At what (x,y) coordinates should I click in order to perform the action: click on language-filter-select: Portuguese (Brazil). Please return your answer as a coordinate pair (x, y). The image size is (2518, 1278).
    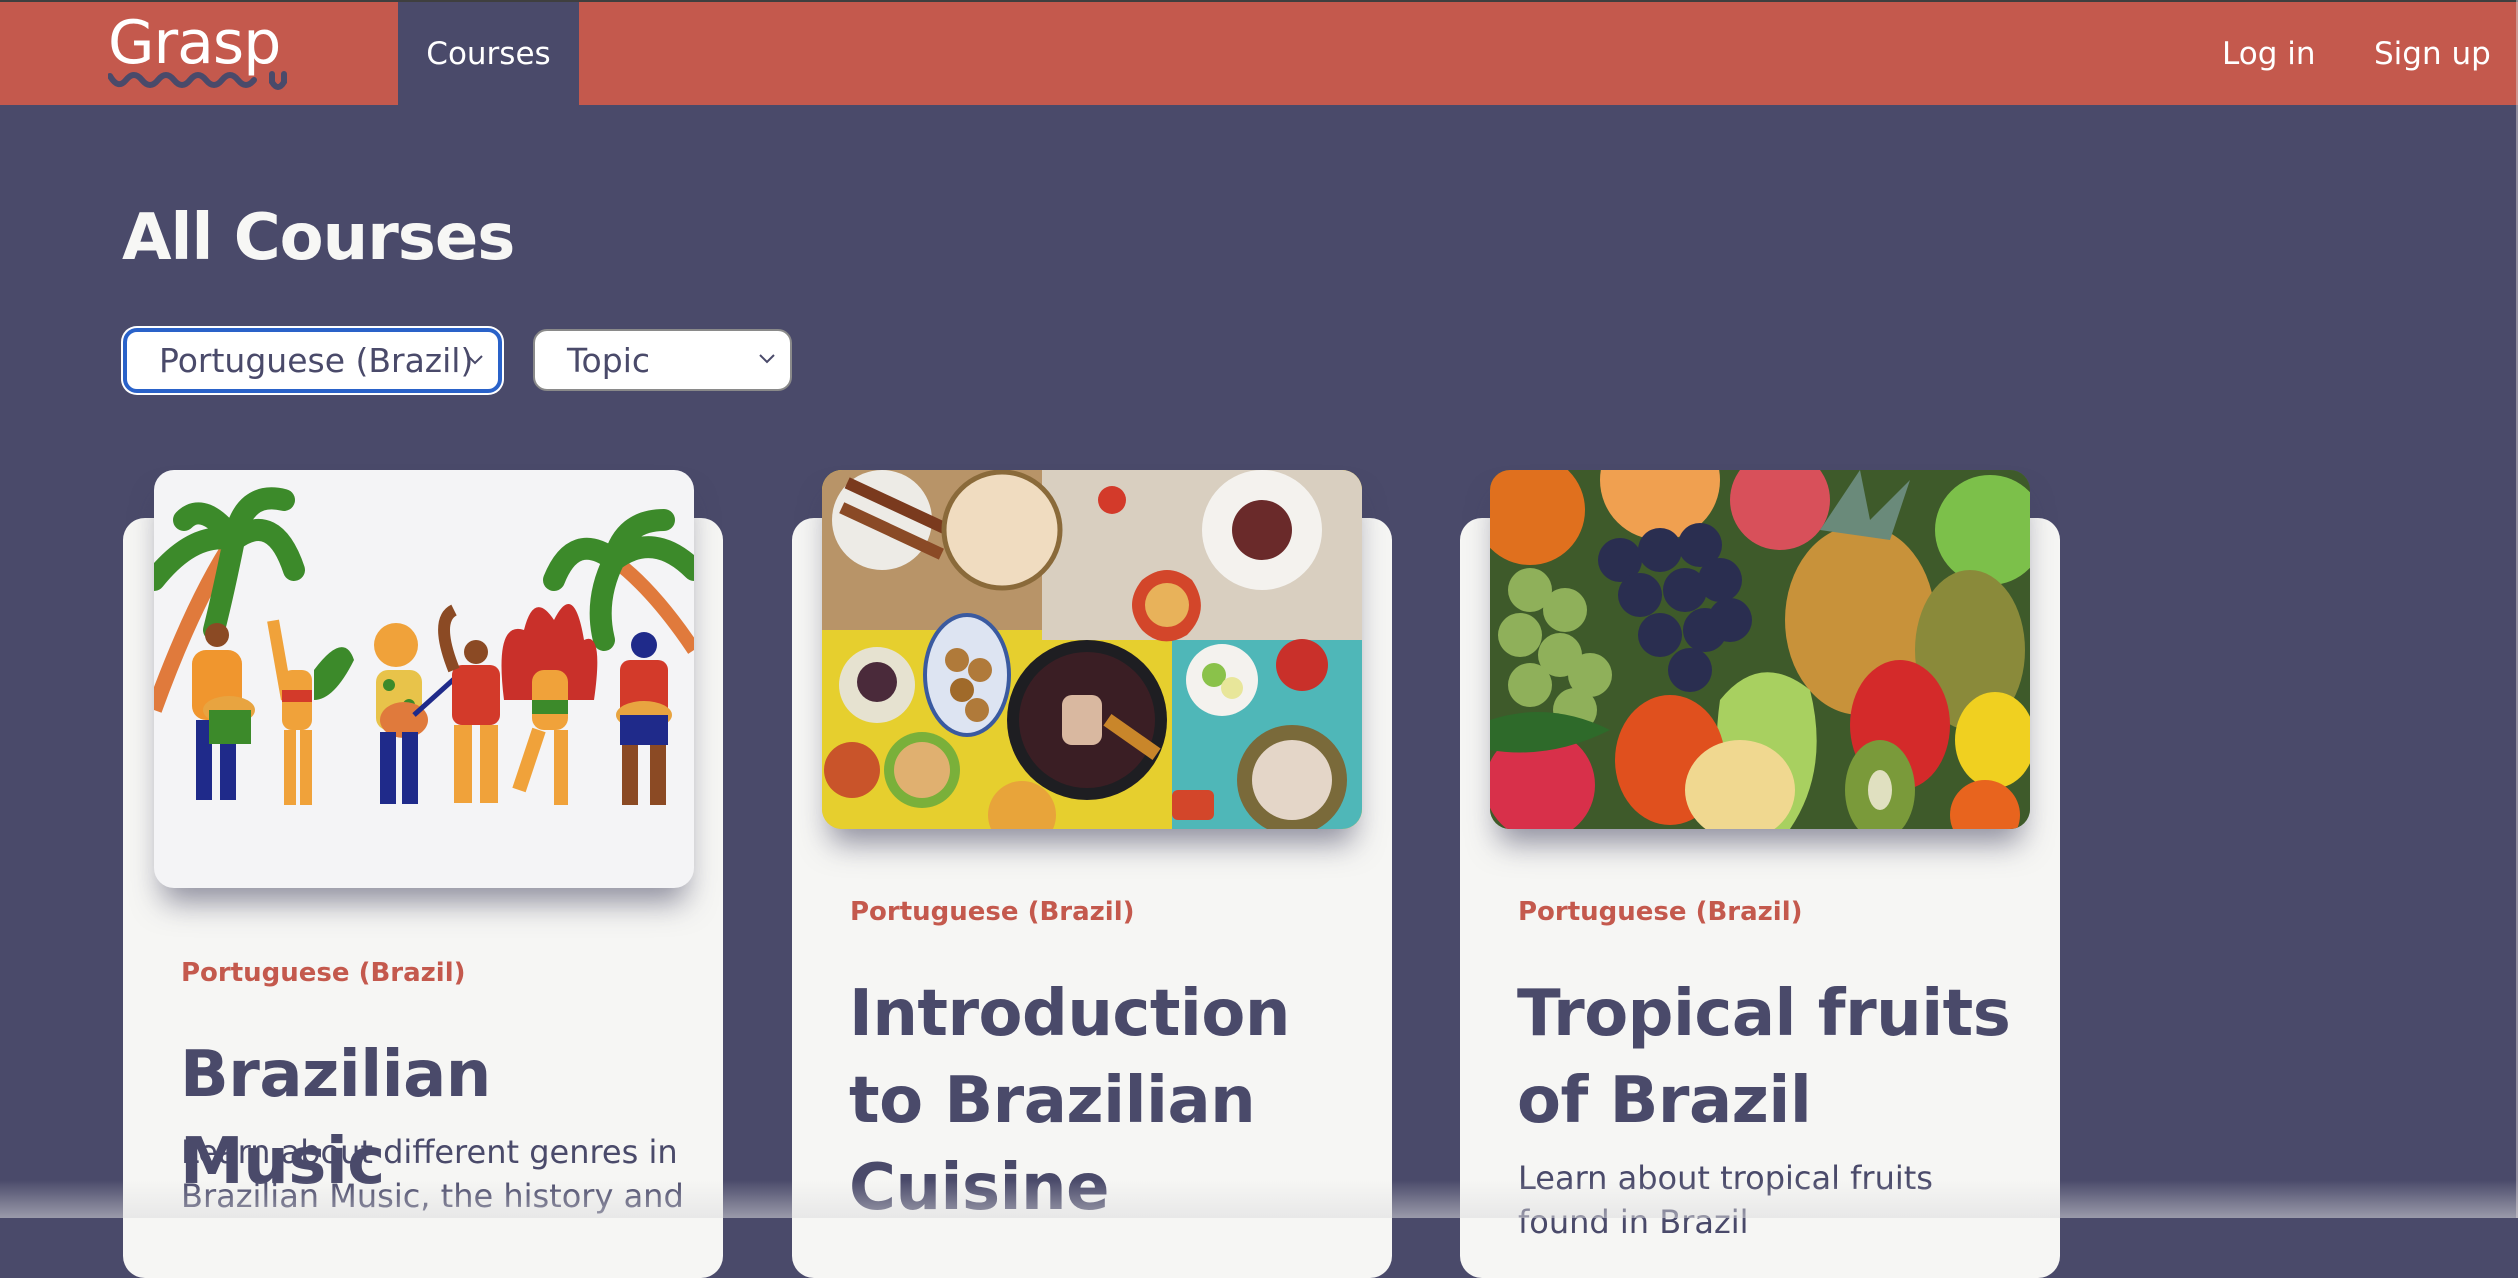
    Looking at the image, I should click on (312, 360).